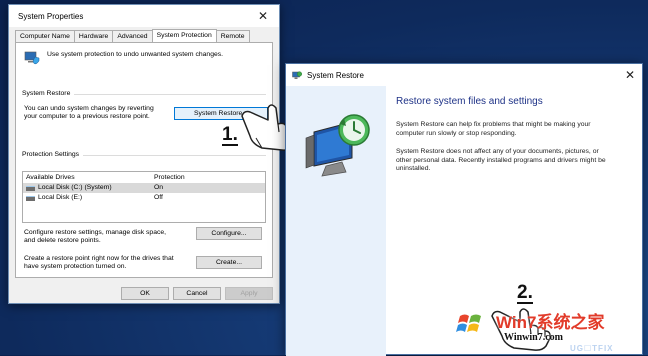 The height and width of the screenshot is (356, 648). I want to click on drive-name: Local Disk (E:), so click(60, 197).